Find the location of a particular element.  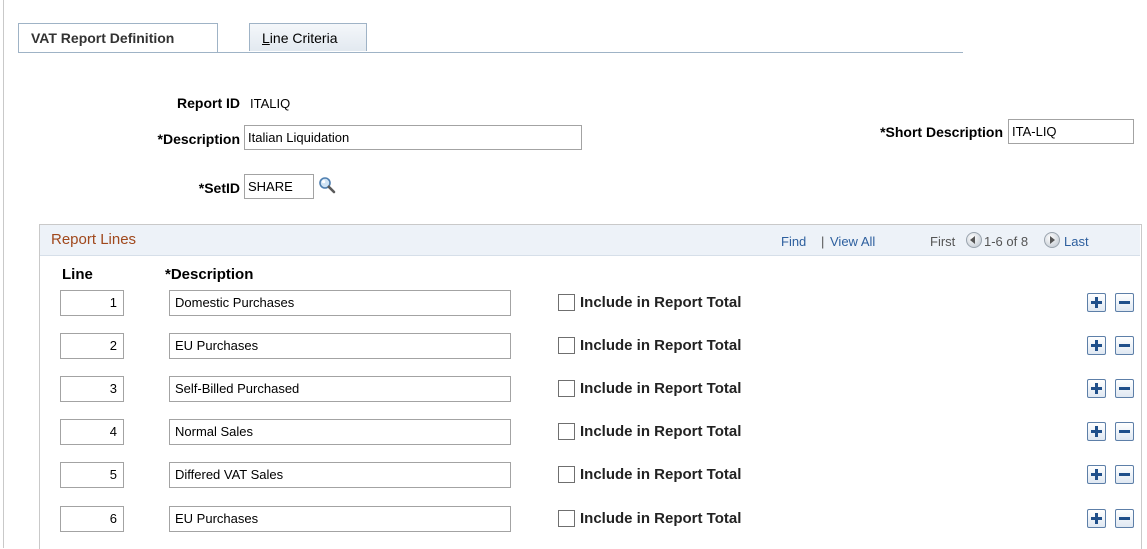

arrow-right-icon is located at coordinates (1052, 240).